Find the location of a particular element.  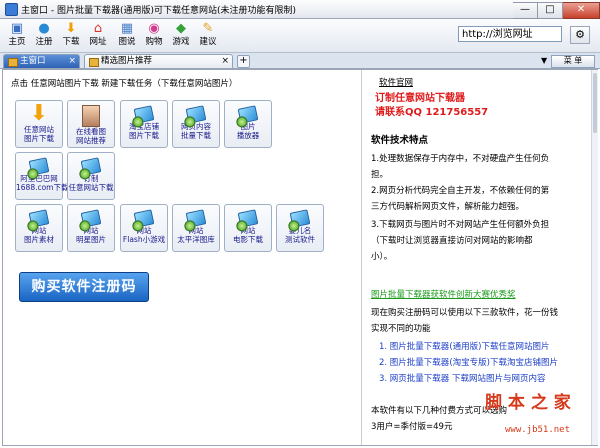

tile-label: 婴儿名 is located at coordinates (300, 230).